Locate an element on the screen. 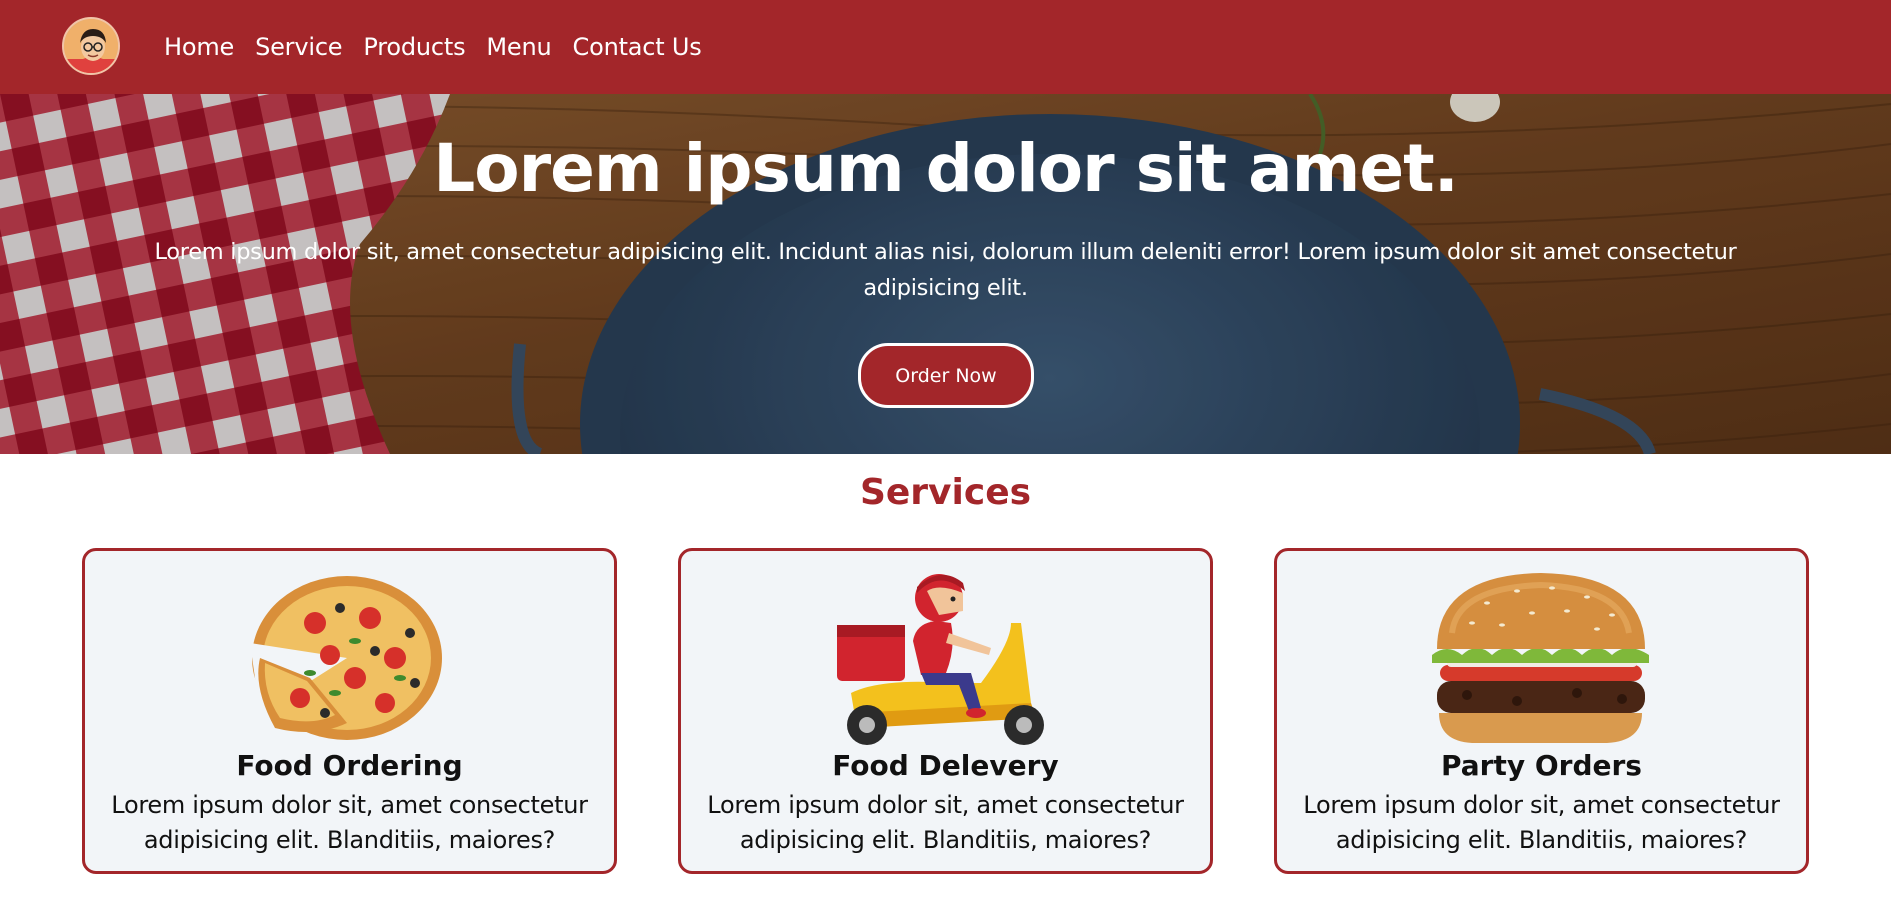  avatar is located at coordinates (91, 46).